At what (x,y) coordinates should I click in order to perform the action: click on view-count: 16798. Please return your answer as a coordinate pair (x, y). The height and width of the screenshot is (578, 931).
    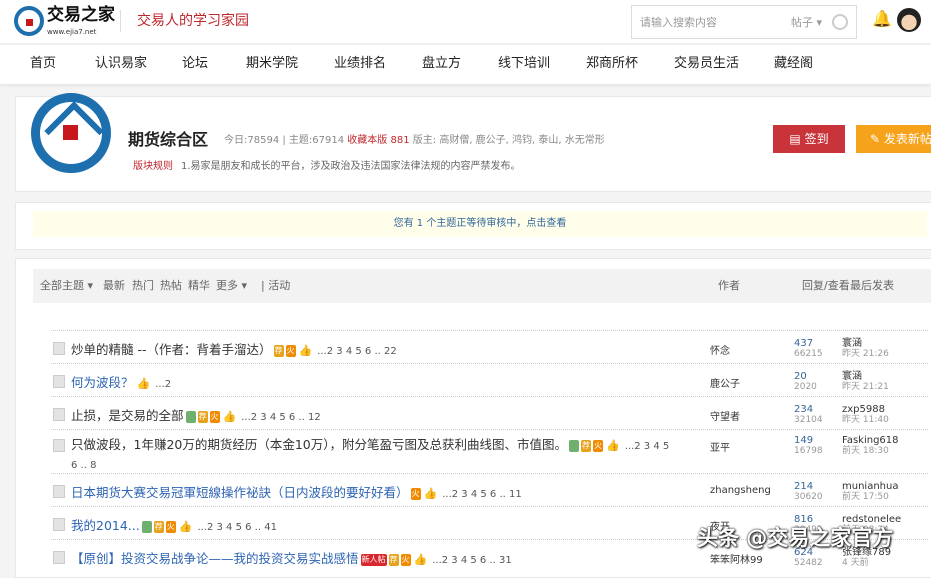
    Looking at the image, I should click on (808, 451).